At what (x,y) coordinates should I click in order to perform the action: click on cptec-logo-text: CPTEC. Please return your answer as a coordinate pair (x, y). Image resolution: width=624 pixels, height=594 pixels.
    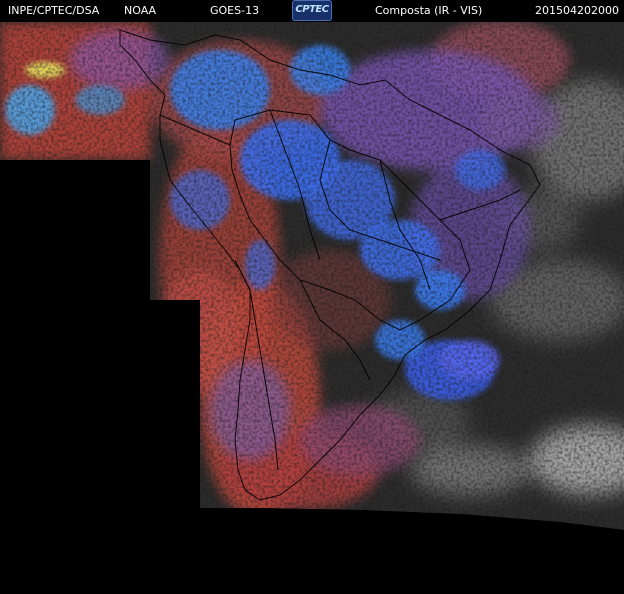
    Looking at the image, I should click on (312, 9).